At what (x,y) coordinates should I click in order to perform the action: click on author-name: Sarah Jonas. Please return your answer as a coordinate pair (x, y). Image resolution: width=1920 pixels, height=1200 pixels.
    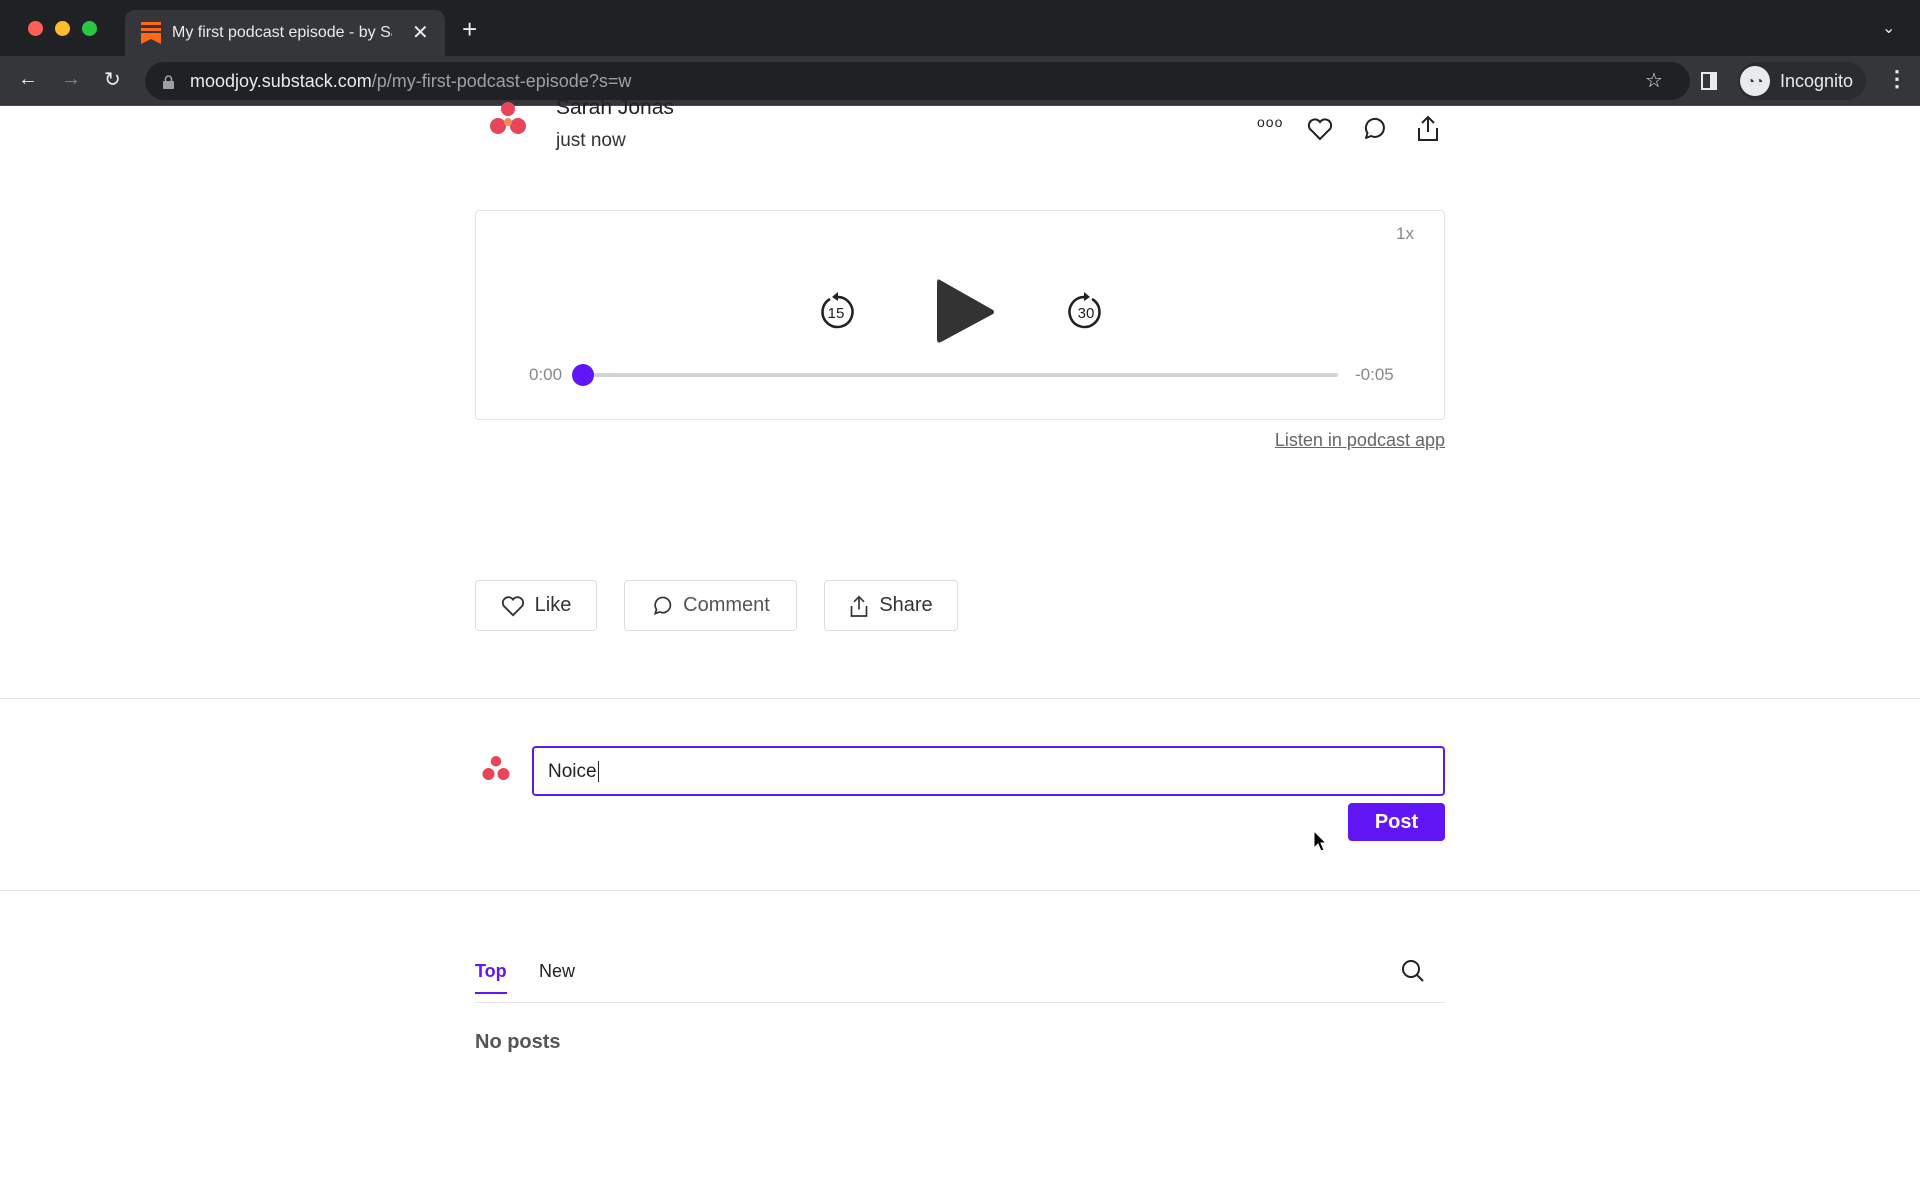
    Looking at the image, I should click on (615, 108).